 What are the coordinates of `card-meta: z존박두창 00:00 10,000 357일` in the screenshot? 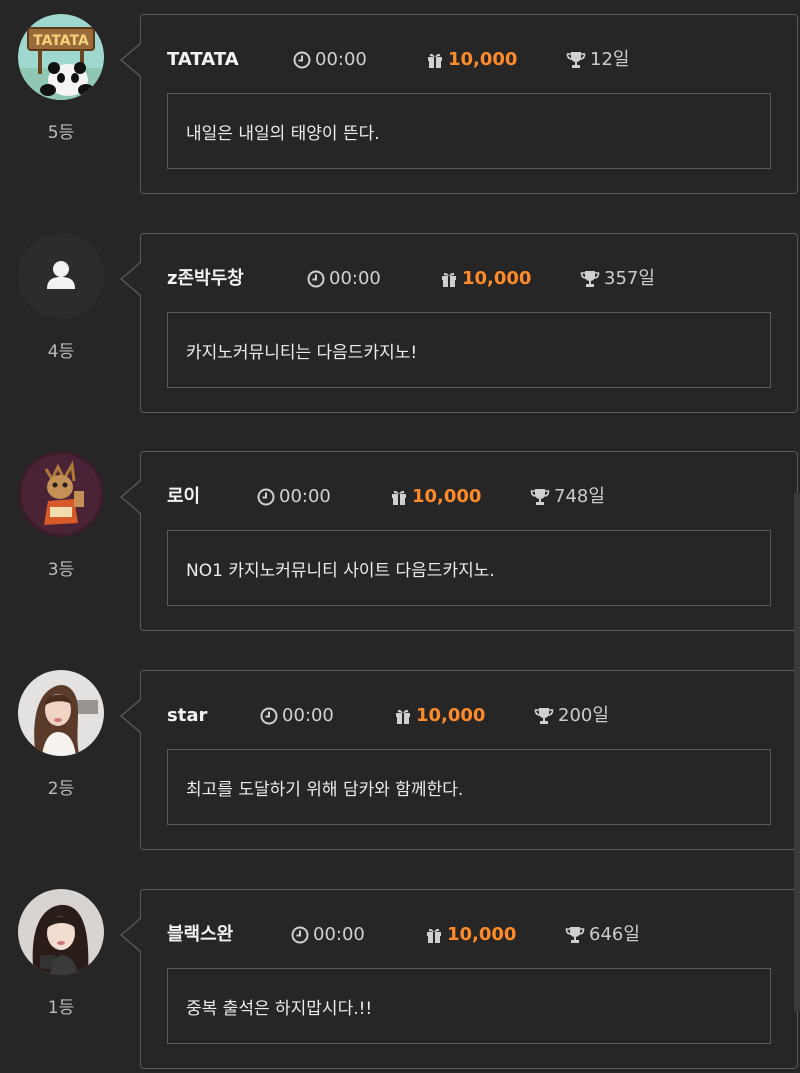 It's located at (472, 279).